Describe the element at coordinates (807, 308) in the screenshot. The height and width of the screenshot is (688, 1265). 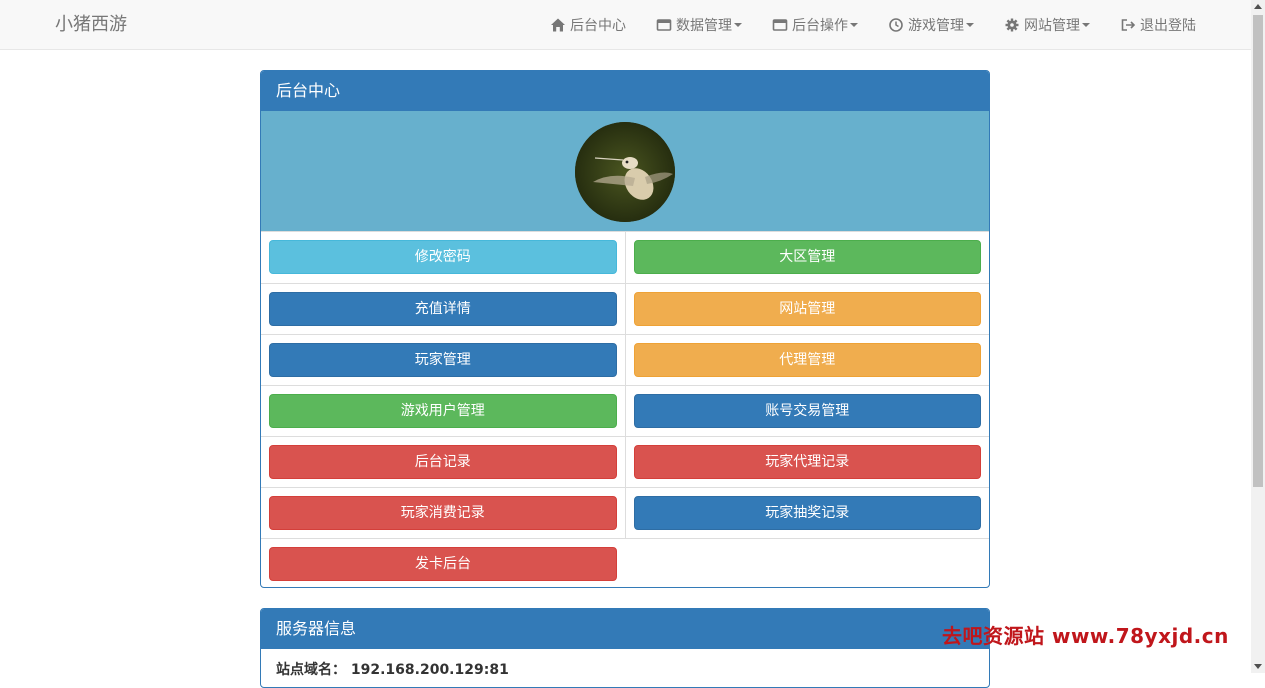
I see `site-management-button: 网站管理` at that location.